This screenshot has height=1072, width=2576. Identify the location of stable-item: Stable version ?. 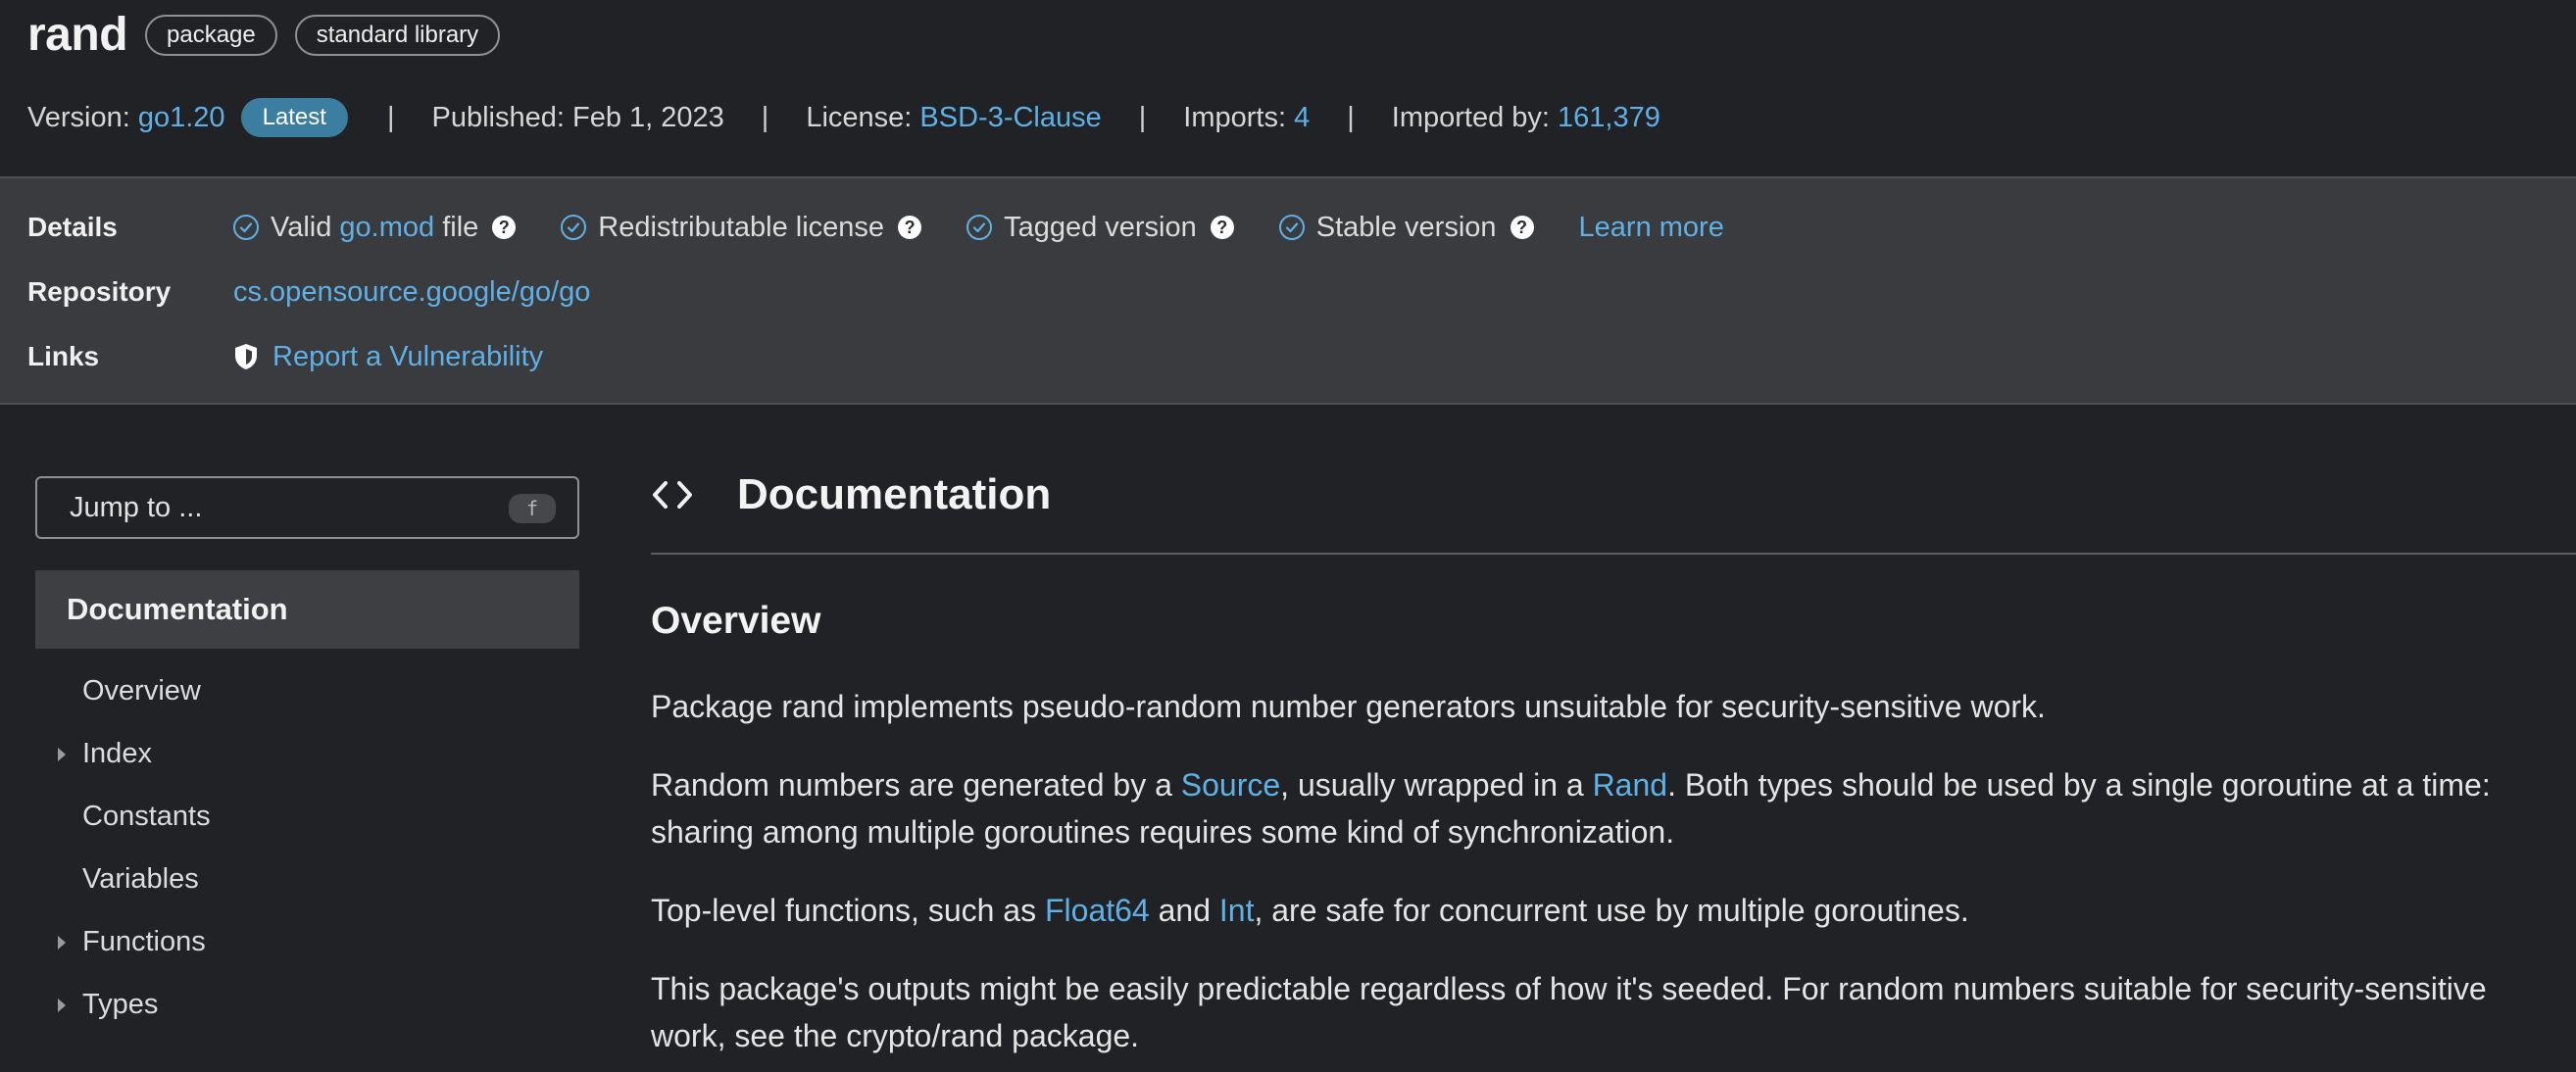
(1406, 227).